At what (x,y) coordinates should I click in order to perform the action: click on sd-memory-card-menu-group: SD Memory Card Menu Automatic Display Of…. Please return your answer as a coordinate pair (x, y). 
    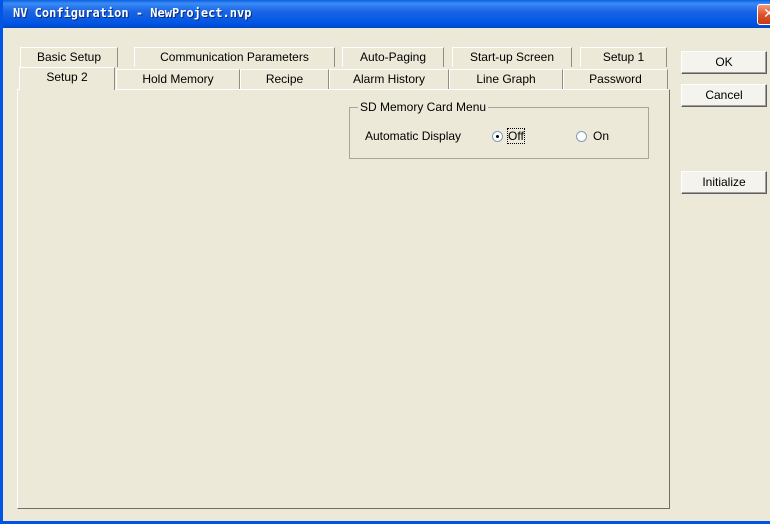
    Looking at the image, I should click on (499, 129).